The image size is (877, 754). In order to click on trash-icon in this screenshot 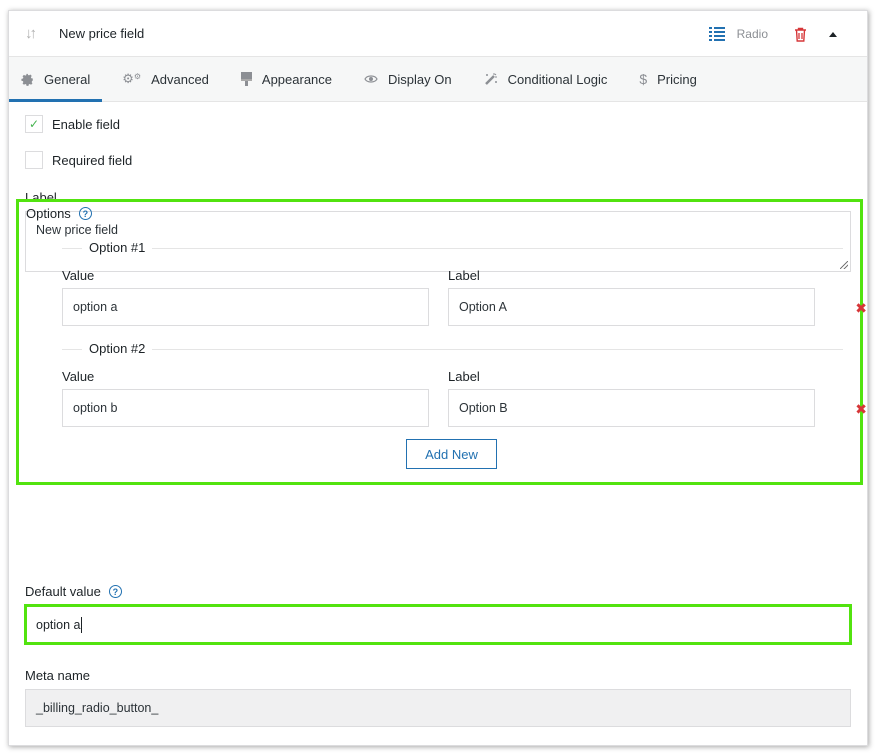, I will do `click(800, 34)`.